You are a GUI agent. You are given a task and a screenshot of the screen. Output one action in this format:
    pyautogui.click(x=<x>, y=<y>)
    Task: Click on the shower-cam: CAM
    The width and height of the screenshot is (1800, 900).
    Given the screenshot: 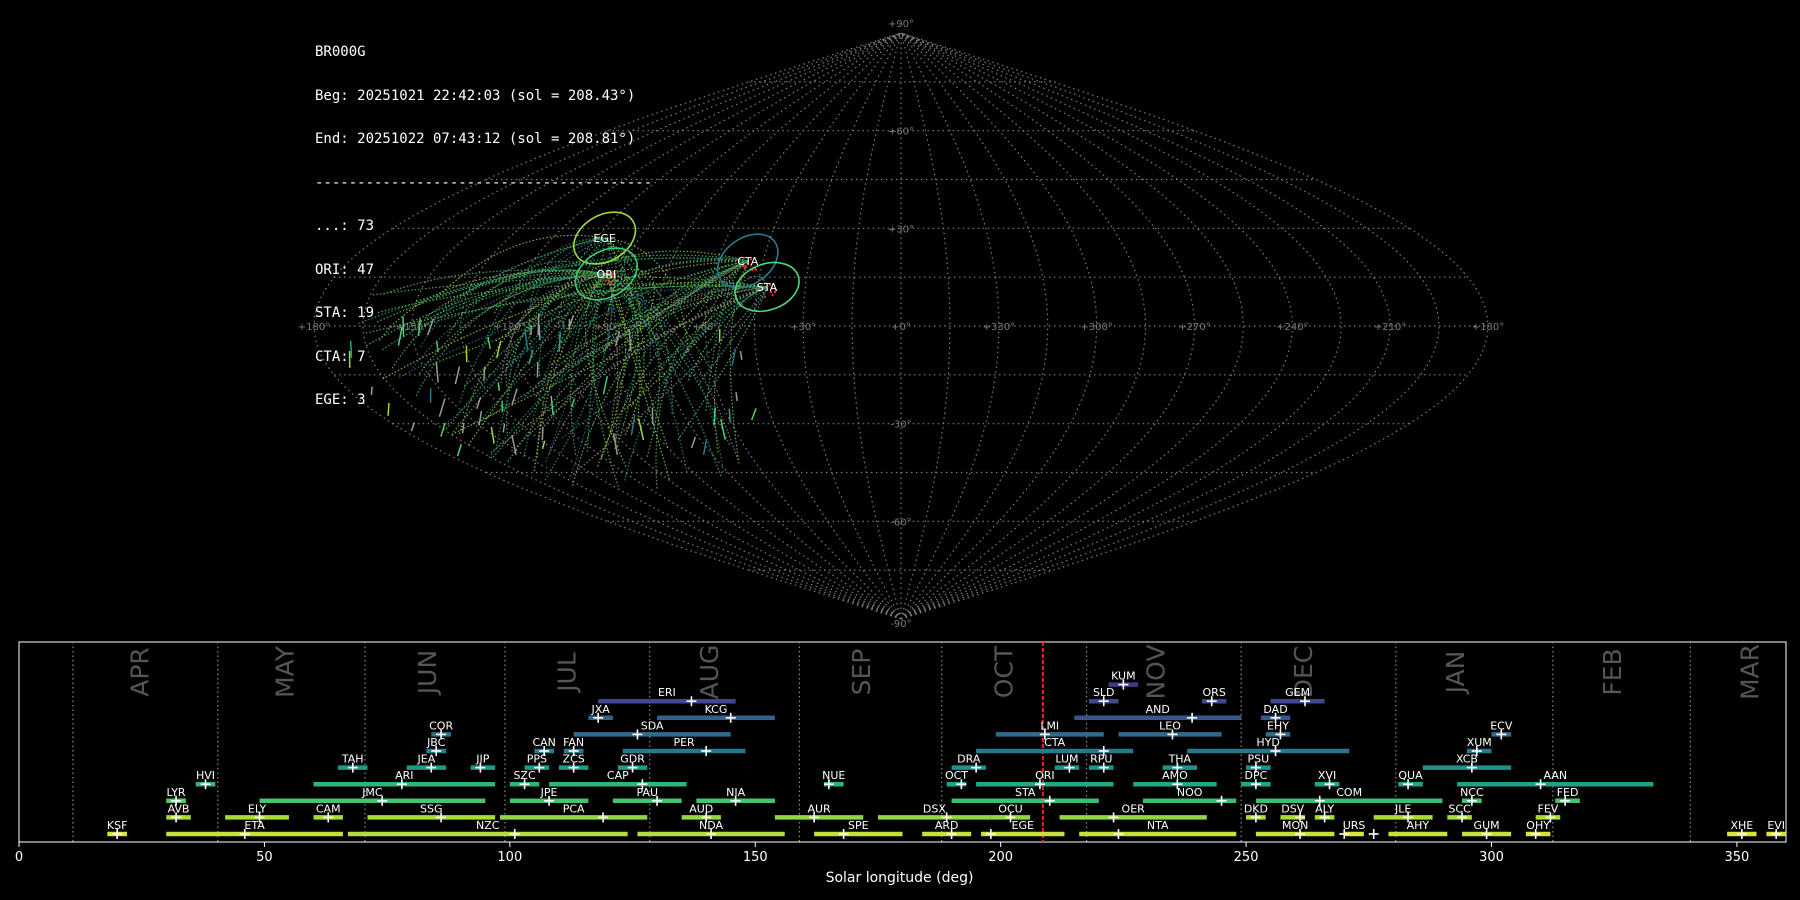 What is the action you would take?
    pyautogui.click(x=328, y=812)
    